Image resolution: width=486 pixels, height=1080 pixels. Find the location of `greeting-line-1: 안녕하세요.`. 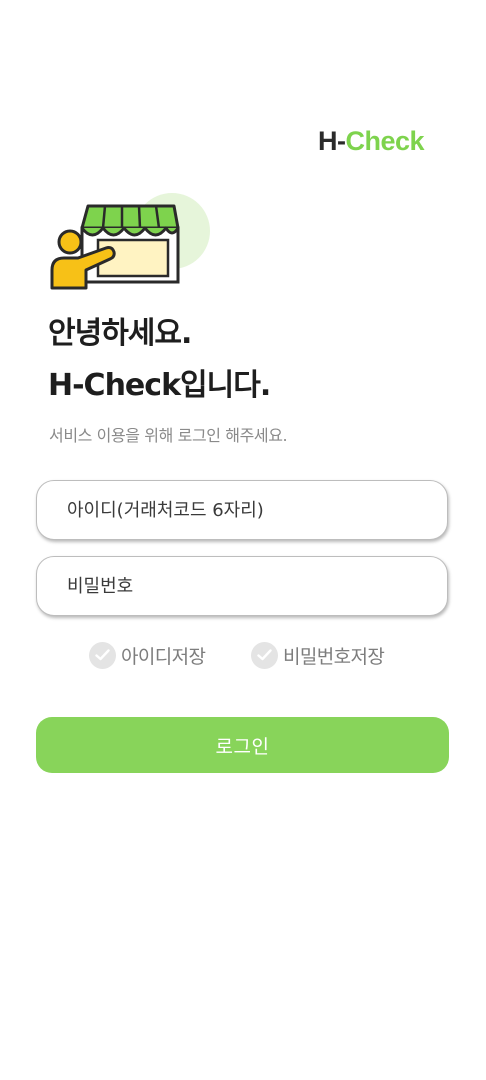

greeting-line-1: 안녕하세요. is located at coordinates (120, 333).